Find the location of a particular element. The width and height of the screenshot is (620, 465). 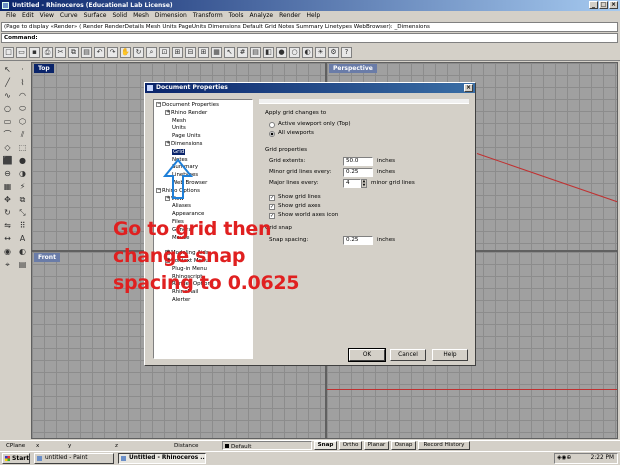

menu-mesh: Mesh is located at coordinates (141, 16).